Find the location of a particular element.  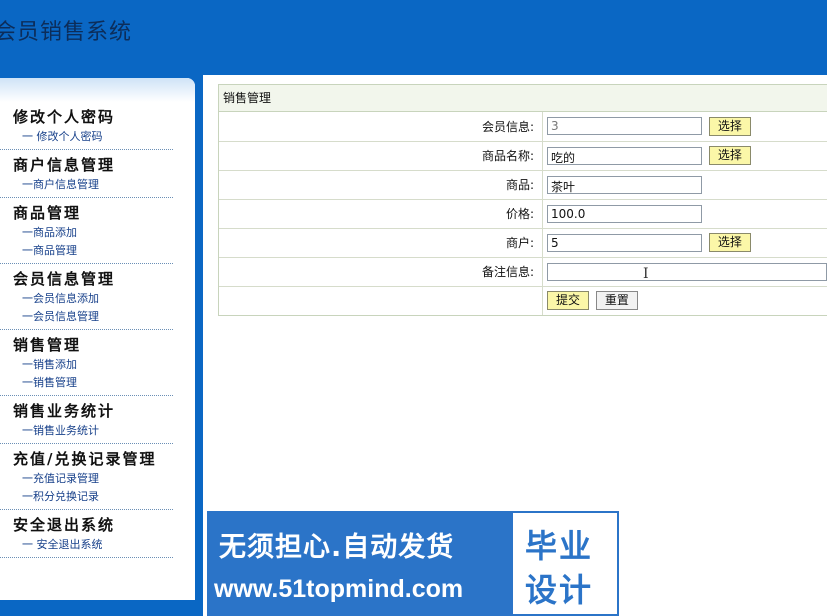

menu-item-points-exchange: 一积分兑换记录 is located at coordinates (86, 497).